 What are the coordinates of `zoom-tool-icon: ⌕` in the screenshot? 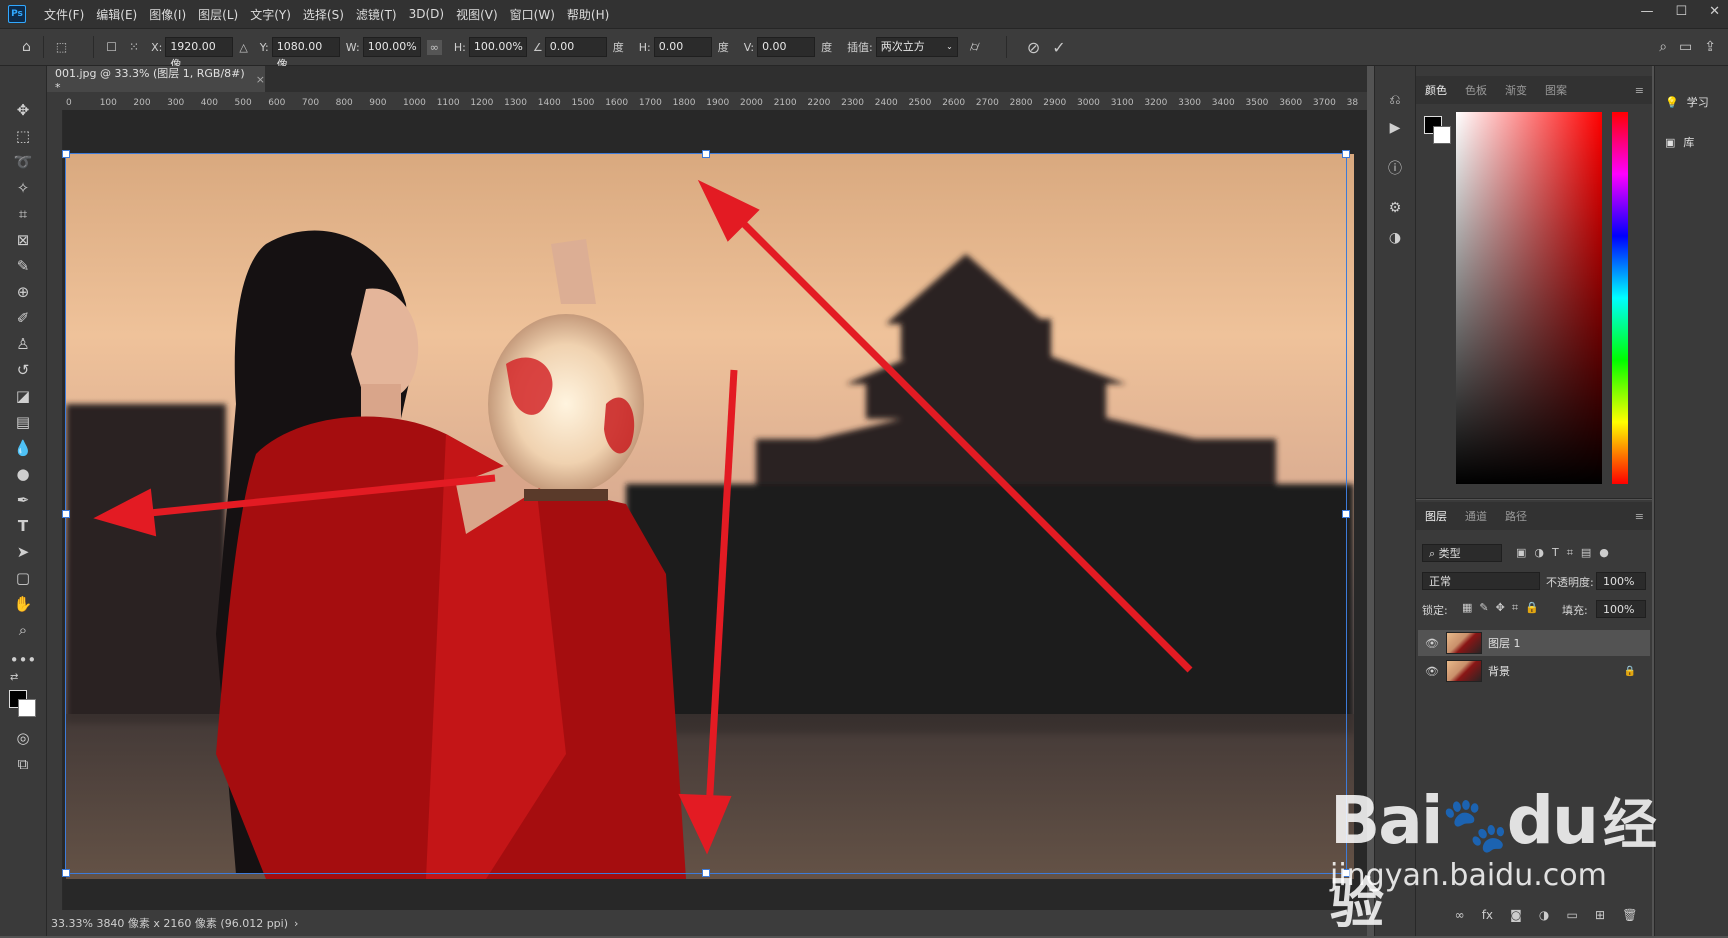 It's located at (23, 630).